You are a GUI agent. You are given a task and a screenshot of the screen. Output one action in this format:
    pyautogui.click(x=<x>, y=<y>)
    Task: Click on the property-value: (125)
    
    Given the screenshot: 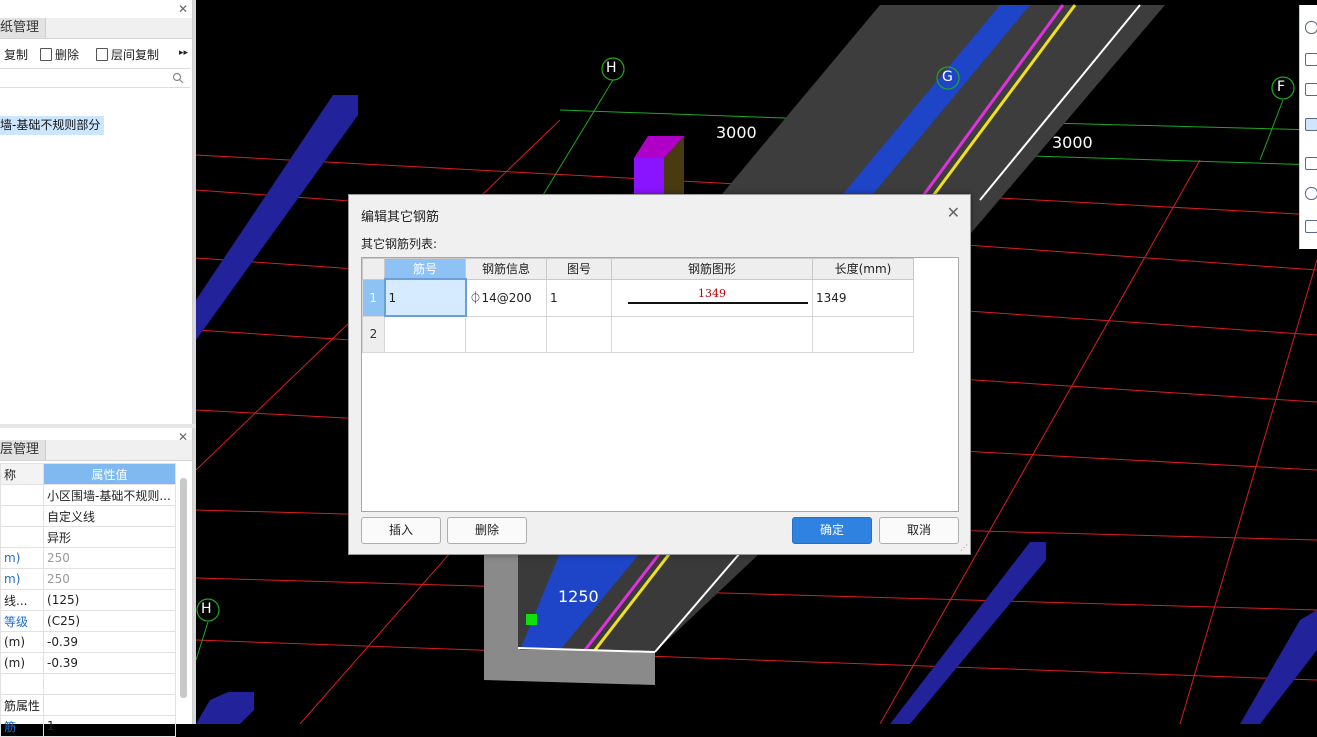 What is the action you would take?
    pyautogui.click(x=109, y=600)
    